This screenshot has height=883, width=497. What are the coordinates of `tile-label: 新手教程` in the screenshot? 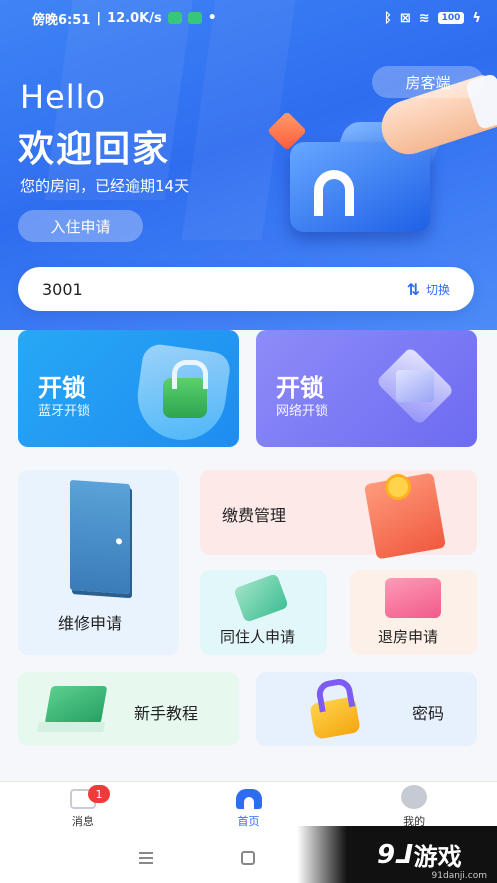 It's located at (166, 713).